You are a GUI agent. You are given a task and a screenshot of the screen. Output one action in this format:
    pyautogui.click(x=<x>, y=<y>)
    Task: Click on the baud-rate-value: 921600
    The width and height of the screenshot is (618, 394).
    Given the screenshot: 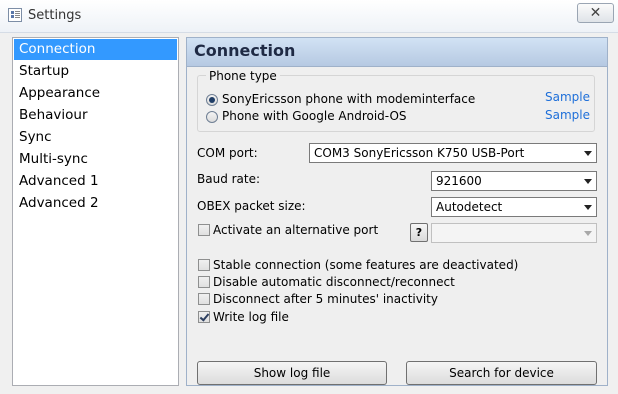 What is the action you would take?
    pyautogui.click(x=459, y=181)
    